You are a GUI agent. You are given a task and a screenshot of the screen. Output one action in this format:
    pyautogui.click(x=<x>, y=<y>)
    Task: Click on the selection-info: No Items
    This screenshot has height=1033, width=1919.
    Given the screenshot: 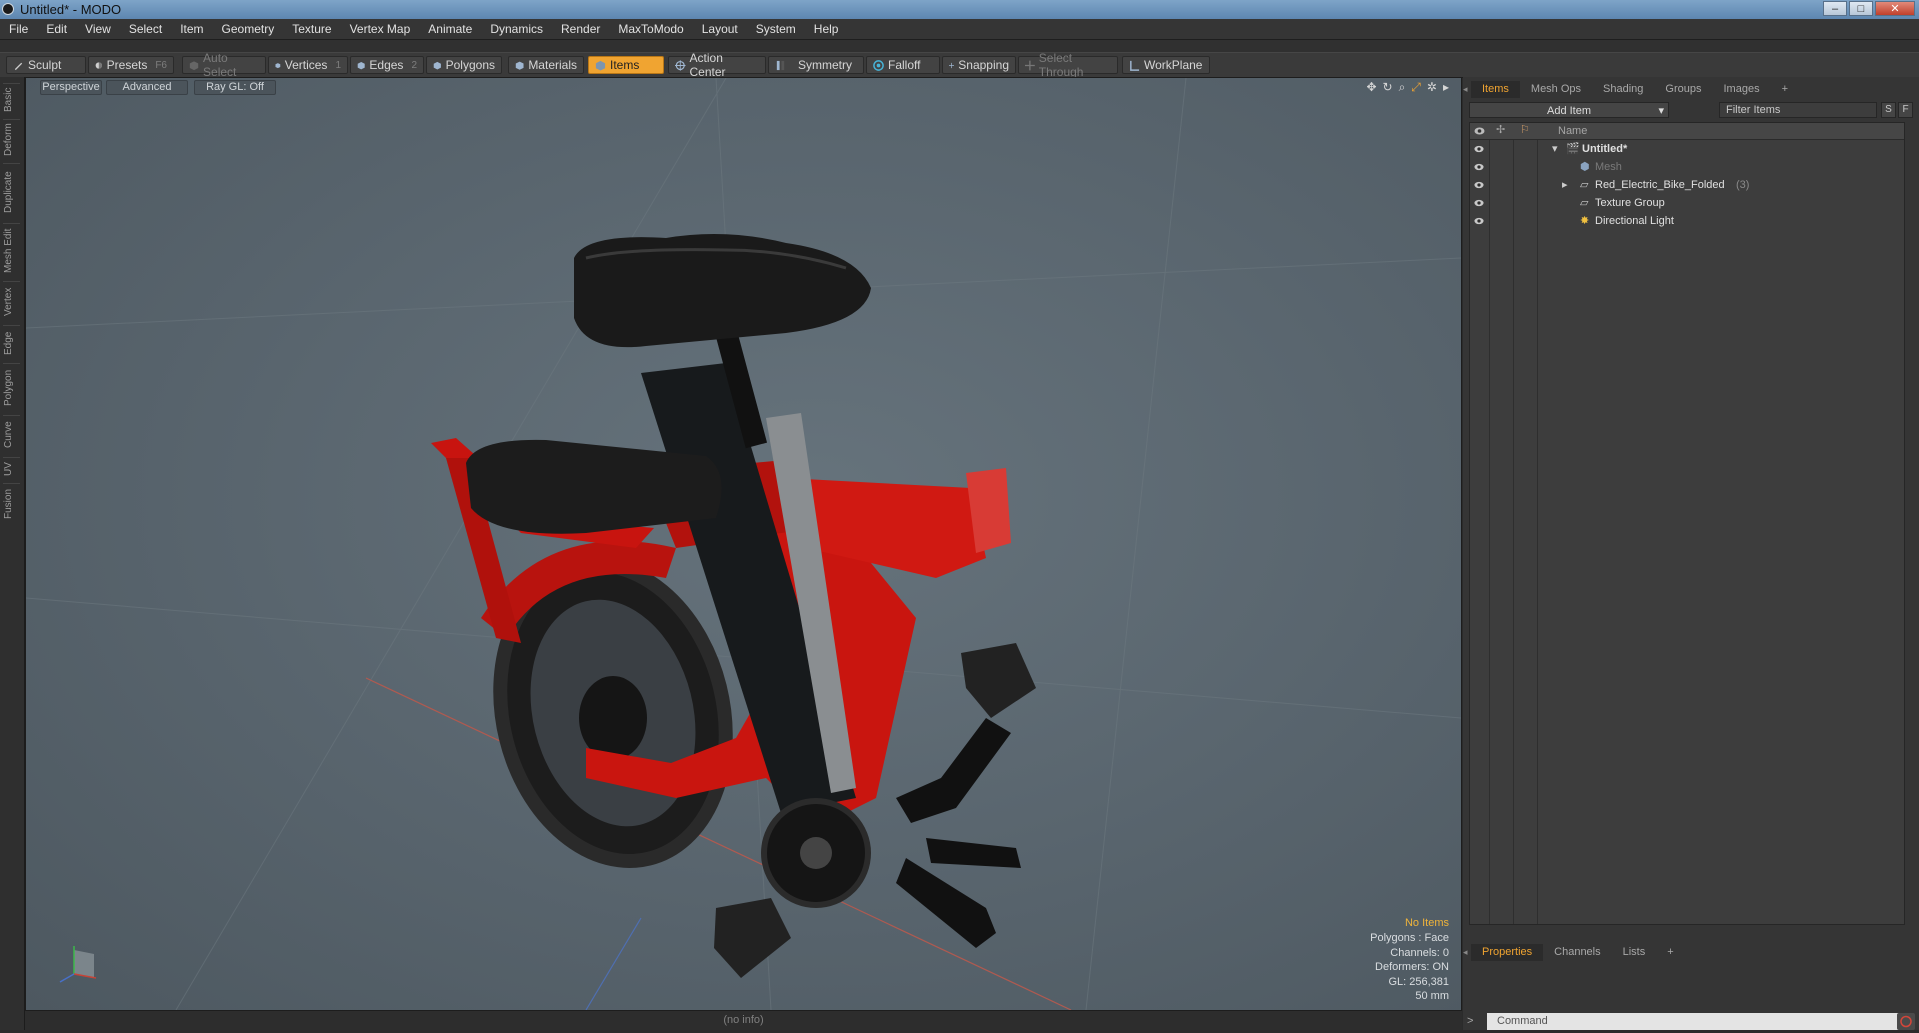 What is the action you would take?
    pyautogui.click(x=1426, y=923)
    